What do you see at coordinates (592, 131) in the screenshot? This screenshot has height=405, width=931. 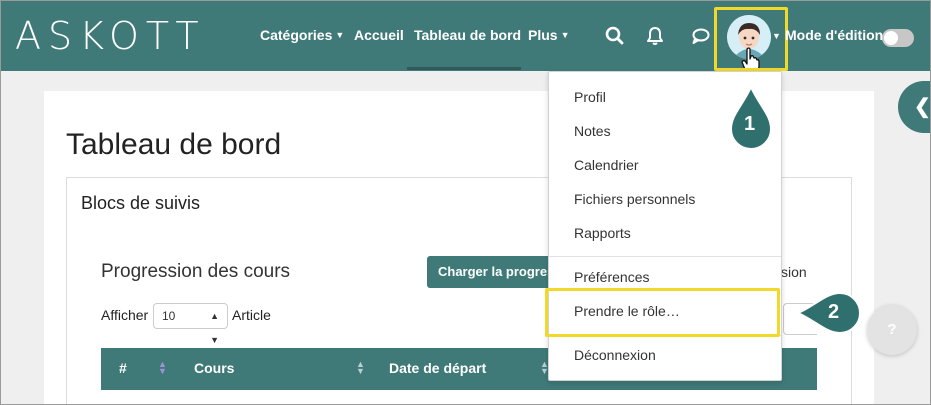 I see `menu-item-notes: Notes` at bounding box center [592, 131].